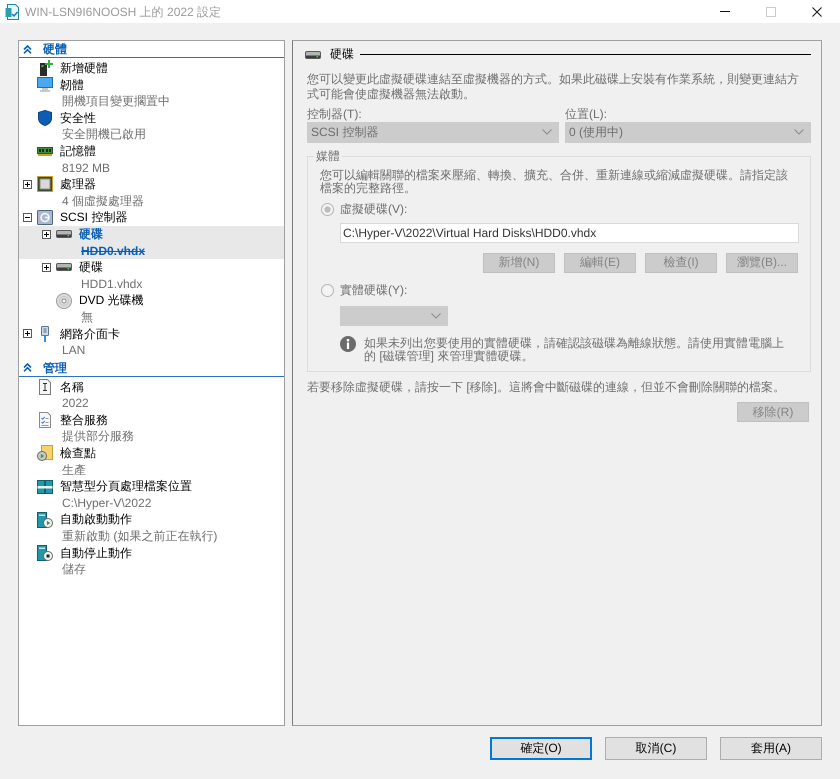 The image size is (840, 779). What do you see at coordinates (151, 429) in the screenshot?
I see `tree-item: 整合服務 提供部分服務` at bounding box center [151, 429].